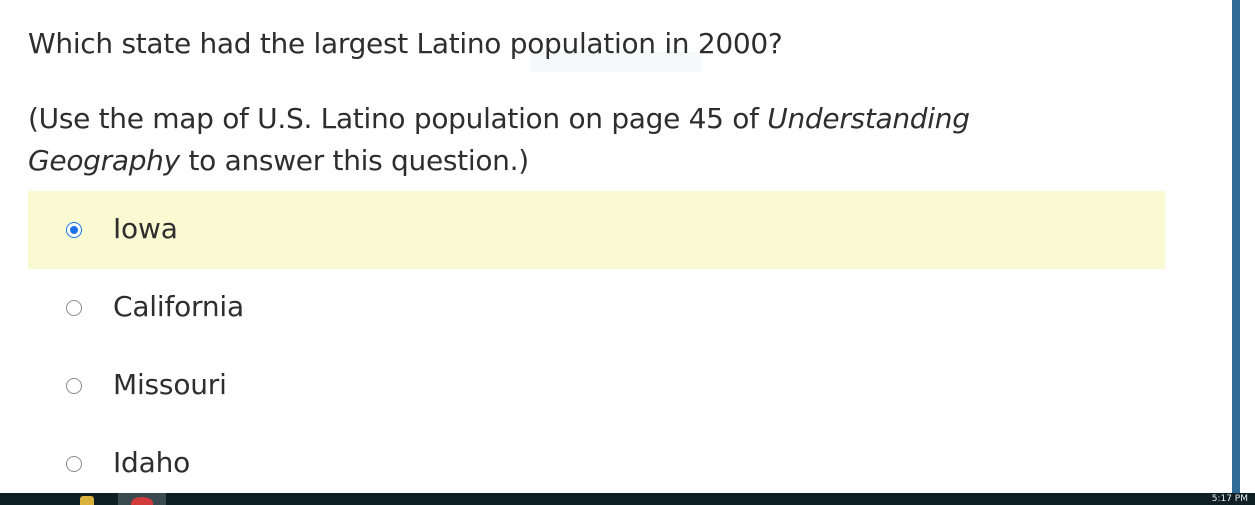 Image resolution: width=1255 pixels, height=505 pixels. What do you see at coordinates (1236, 246) in the screenshot?
I see `side-scroll-rail` at bounding box center [1236, 246].